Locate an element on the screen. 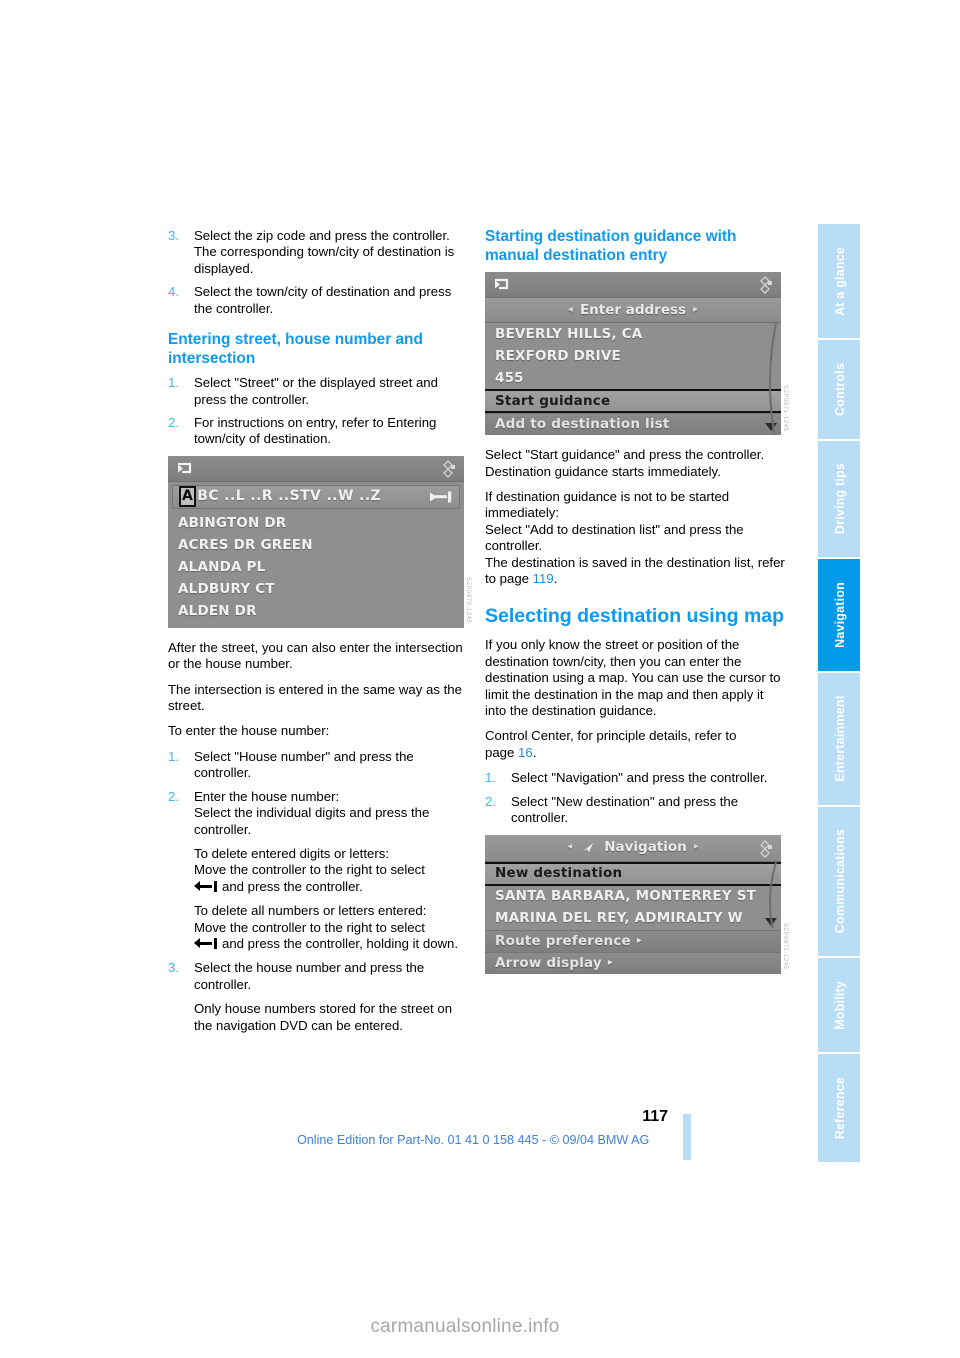 This screenshot has width=960, height=1358. menu-item-start-guidance: Start guidance is located at coordinates (633, 401).